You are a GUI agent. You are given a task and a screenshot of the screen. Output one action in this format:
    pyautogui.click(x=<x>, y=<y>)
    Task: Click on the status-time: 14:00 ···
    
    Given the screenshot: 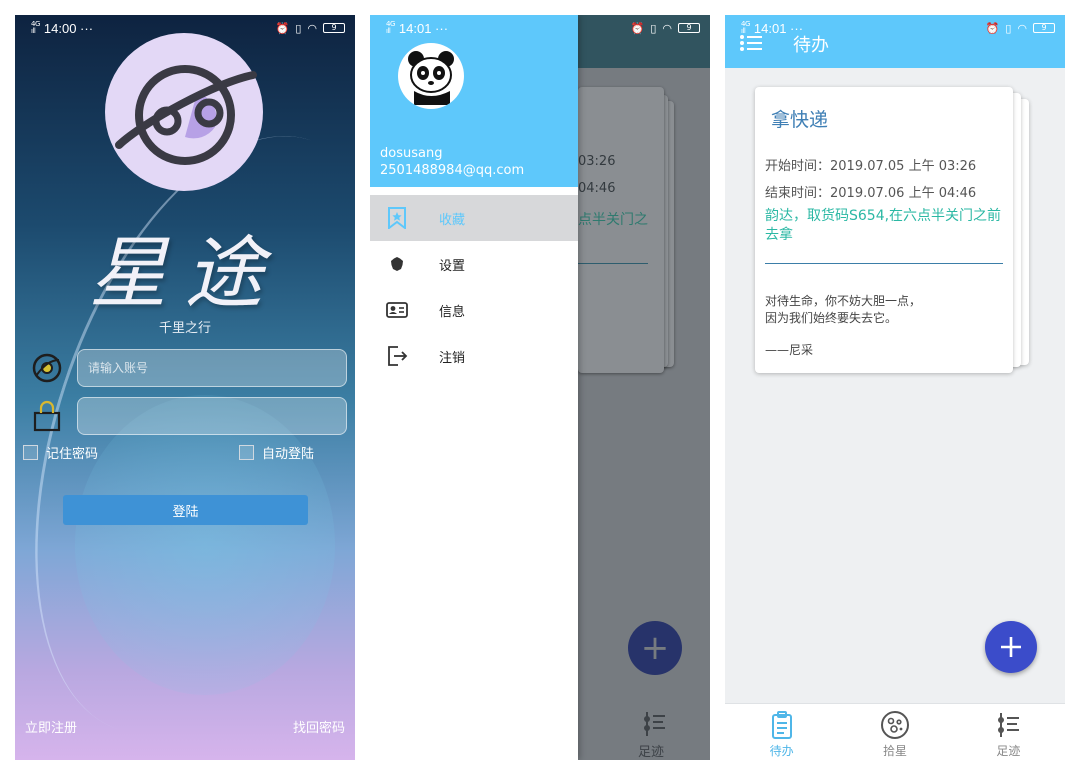 What is the action you would take?
    pyautogui.click(x=68, y=28)
    